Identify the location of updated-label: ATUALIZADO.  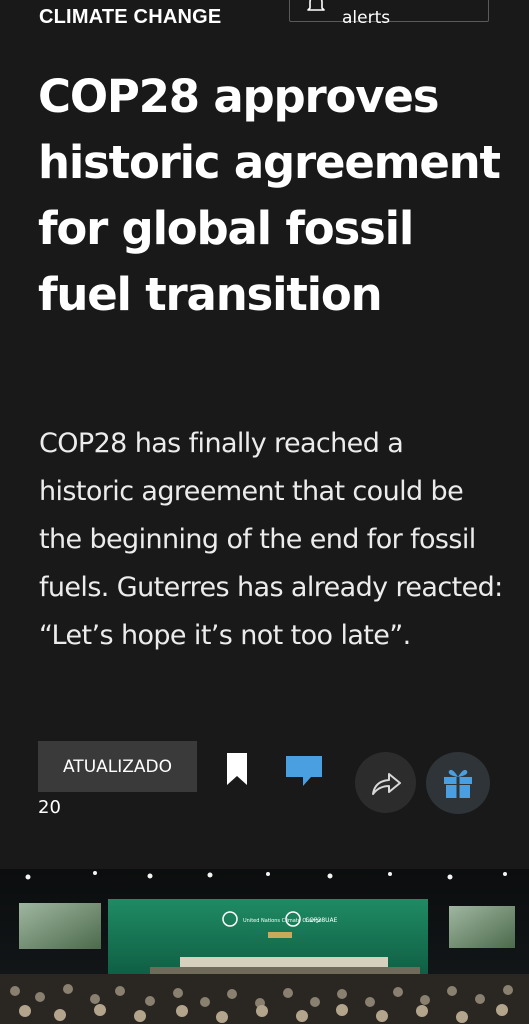
(117, 766).